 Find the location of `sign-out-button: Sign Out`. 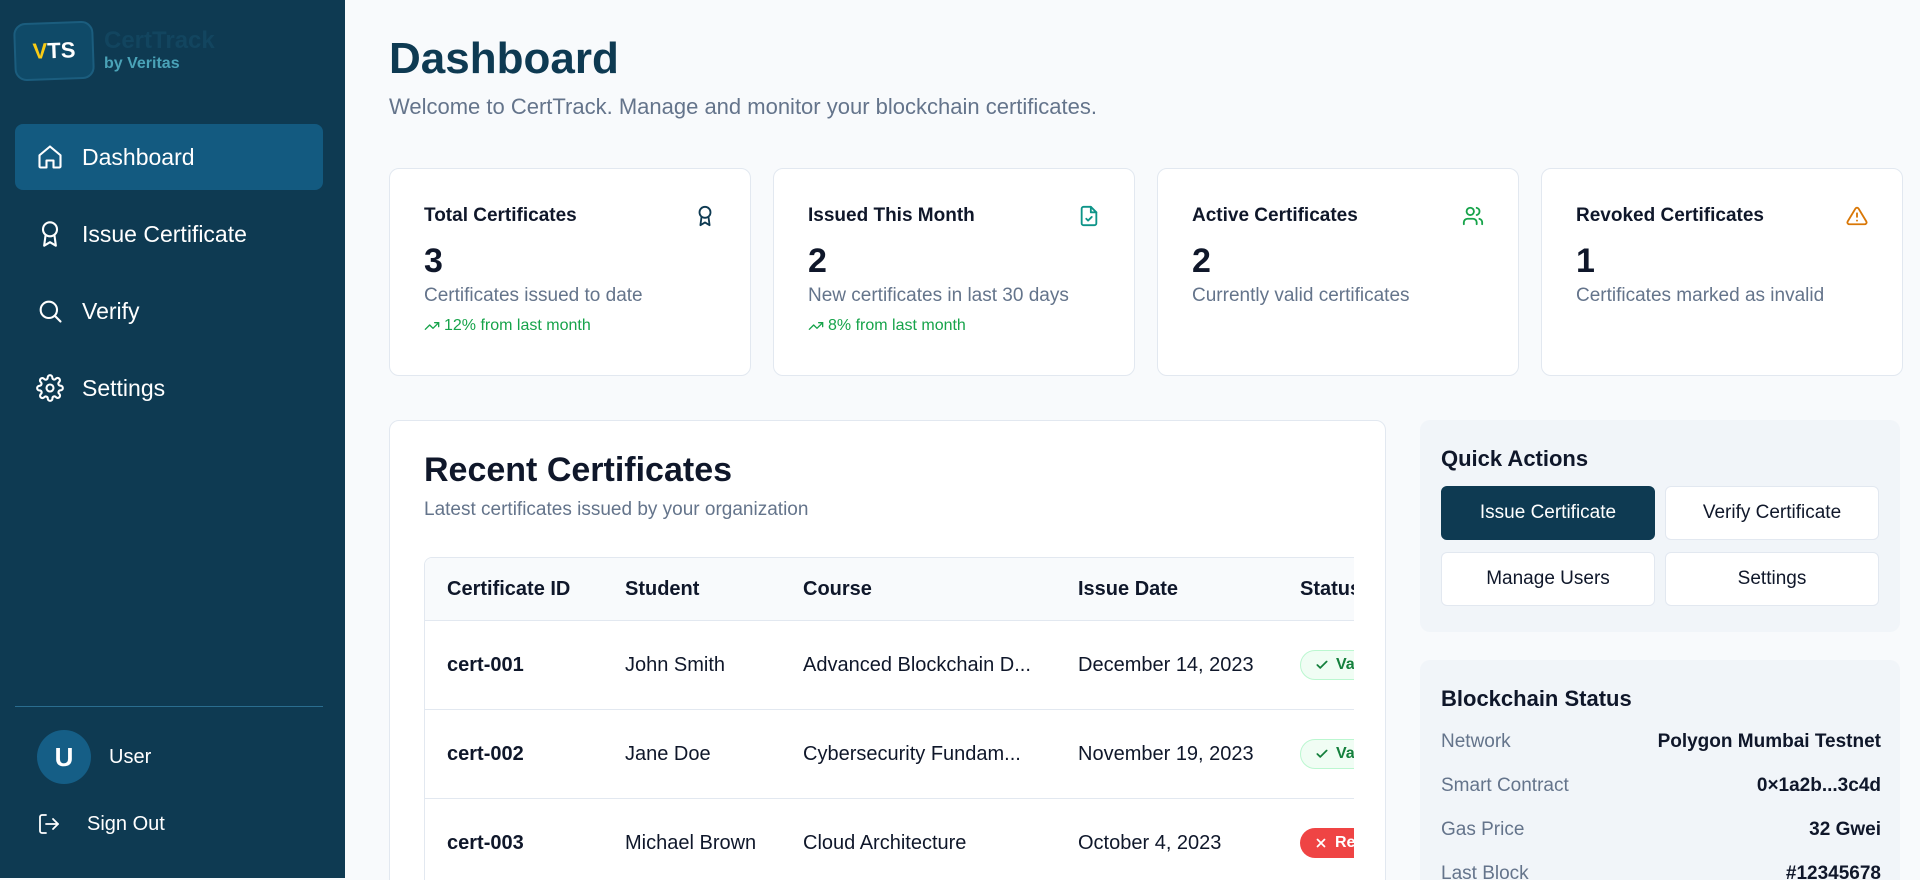

sign-out-button: Sign Out is located at coordinates (101, 824).